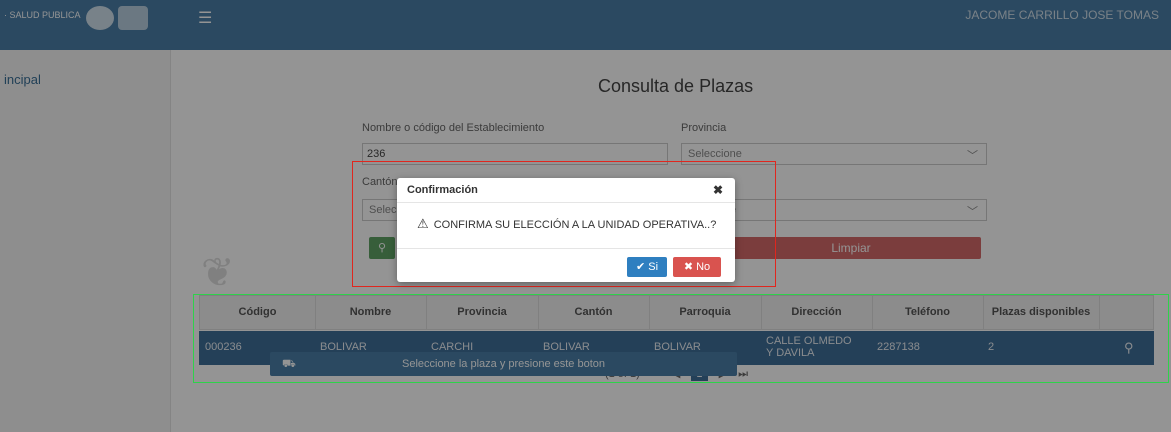 The width and height of the screenshot is (1171, 432). What do you see at coordinates (640, 267) in the screenshot?
I see `check-icon: ✔` at bounding box center [640, 267].